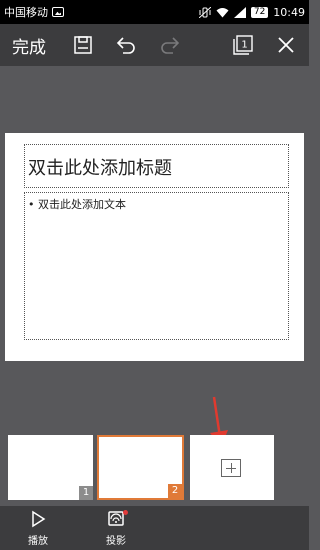  I want to click on signal-icon, so click(239, 12).